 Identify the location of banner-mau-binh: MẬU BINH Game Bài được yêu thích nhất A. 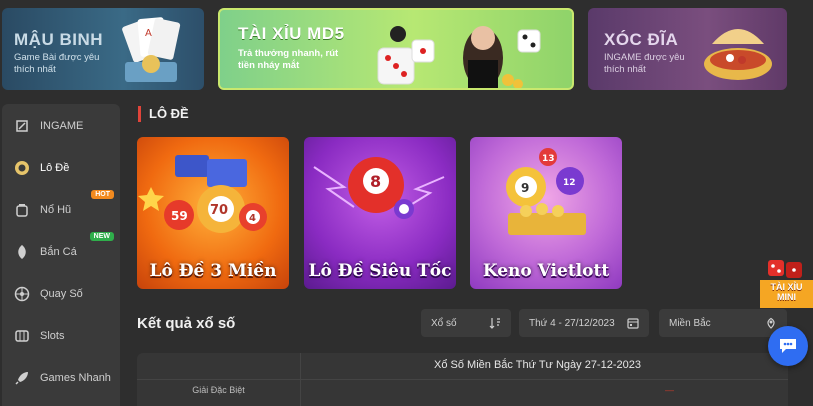
(103, 49).